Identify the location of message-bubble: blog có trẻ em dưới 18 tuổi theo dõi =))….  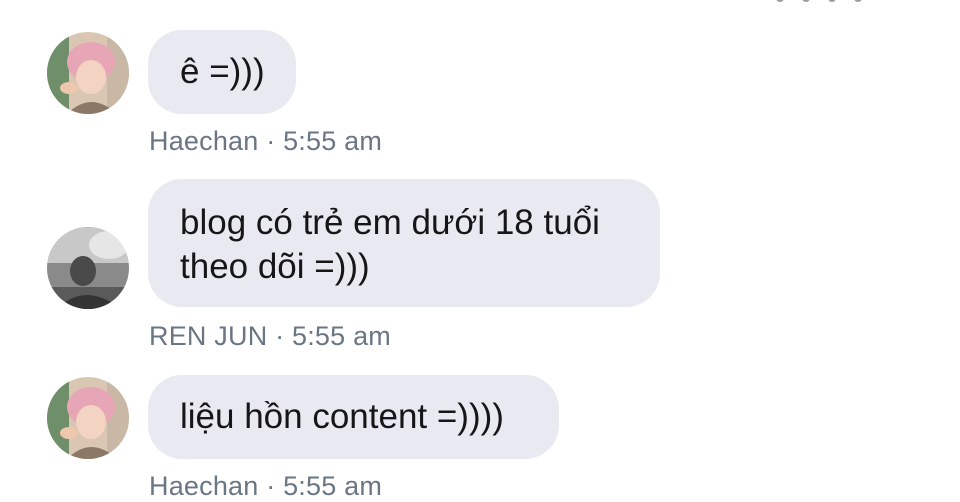
(404, 243).